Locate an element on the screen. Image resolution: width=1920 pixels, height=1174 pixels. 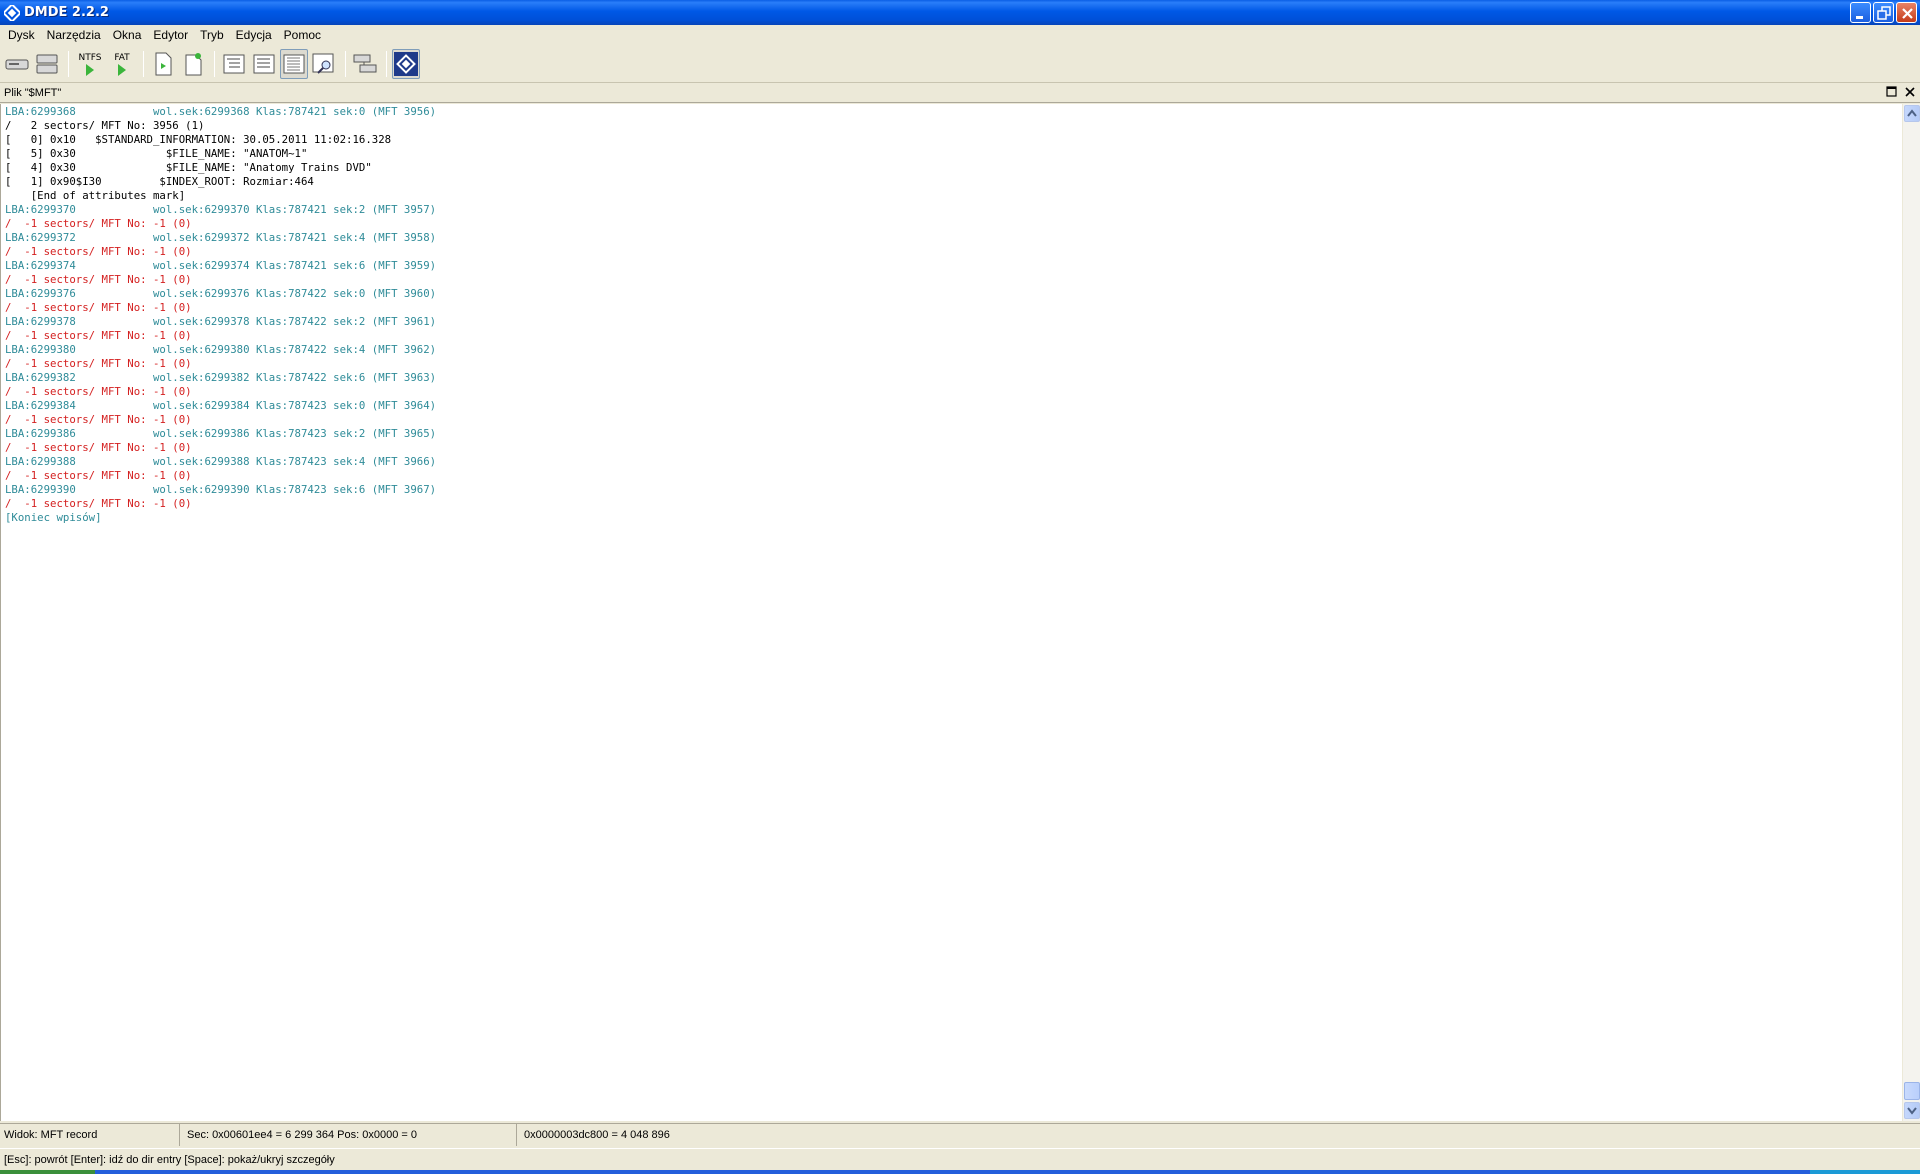
copy-sectors-icon is located at coordinates (365, 63).